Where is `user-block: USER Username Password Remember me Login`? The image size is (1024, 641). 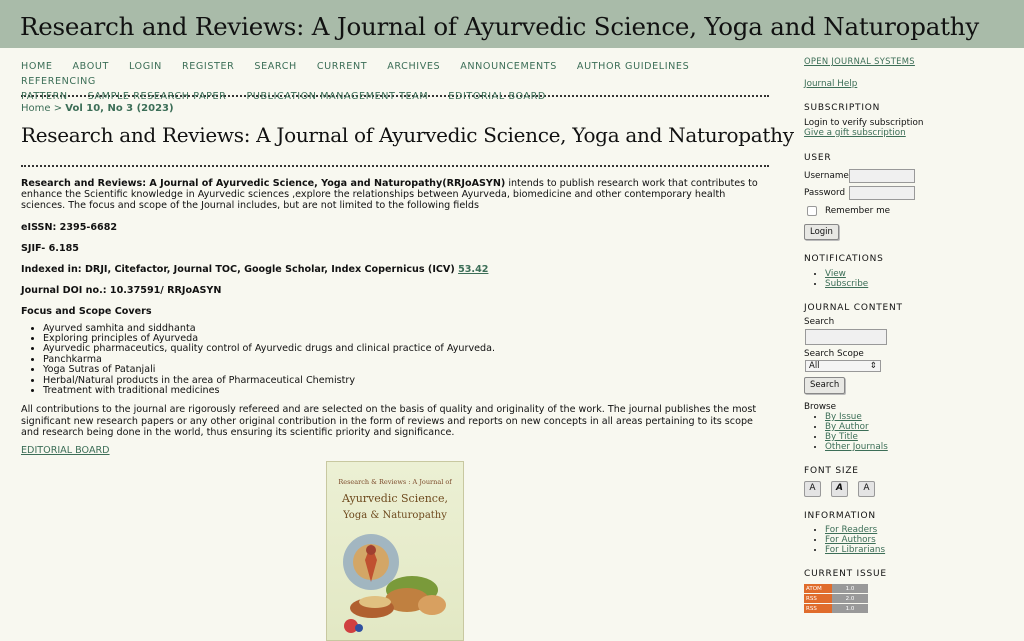 user-block: USER Username Password Remember me Login is located at coordinates (909, 196).